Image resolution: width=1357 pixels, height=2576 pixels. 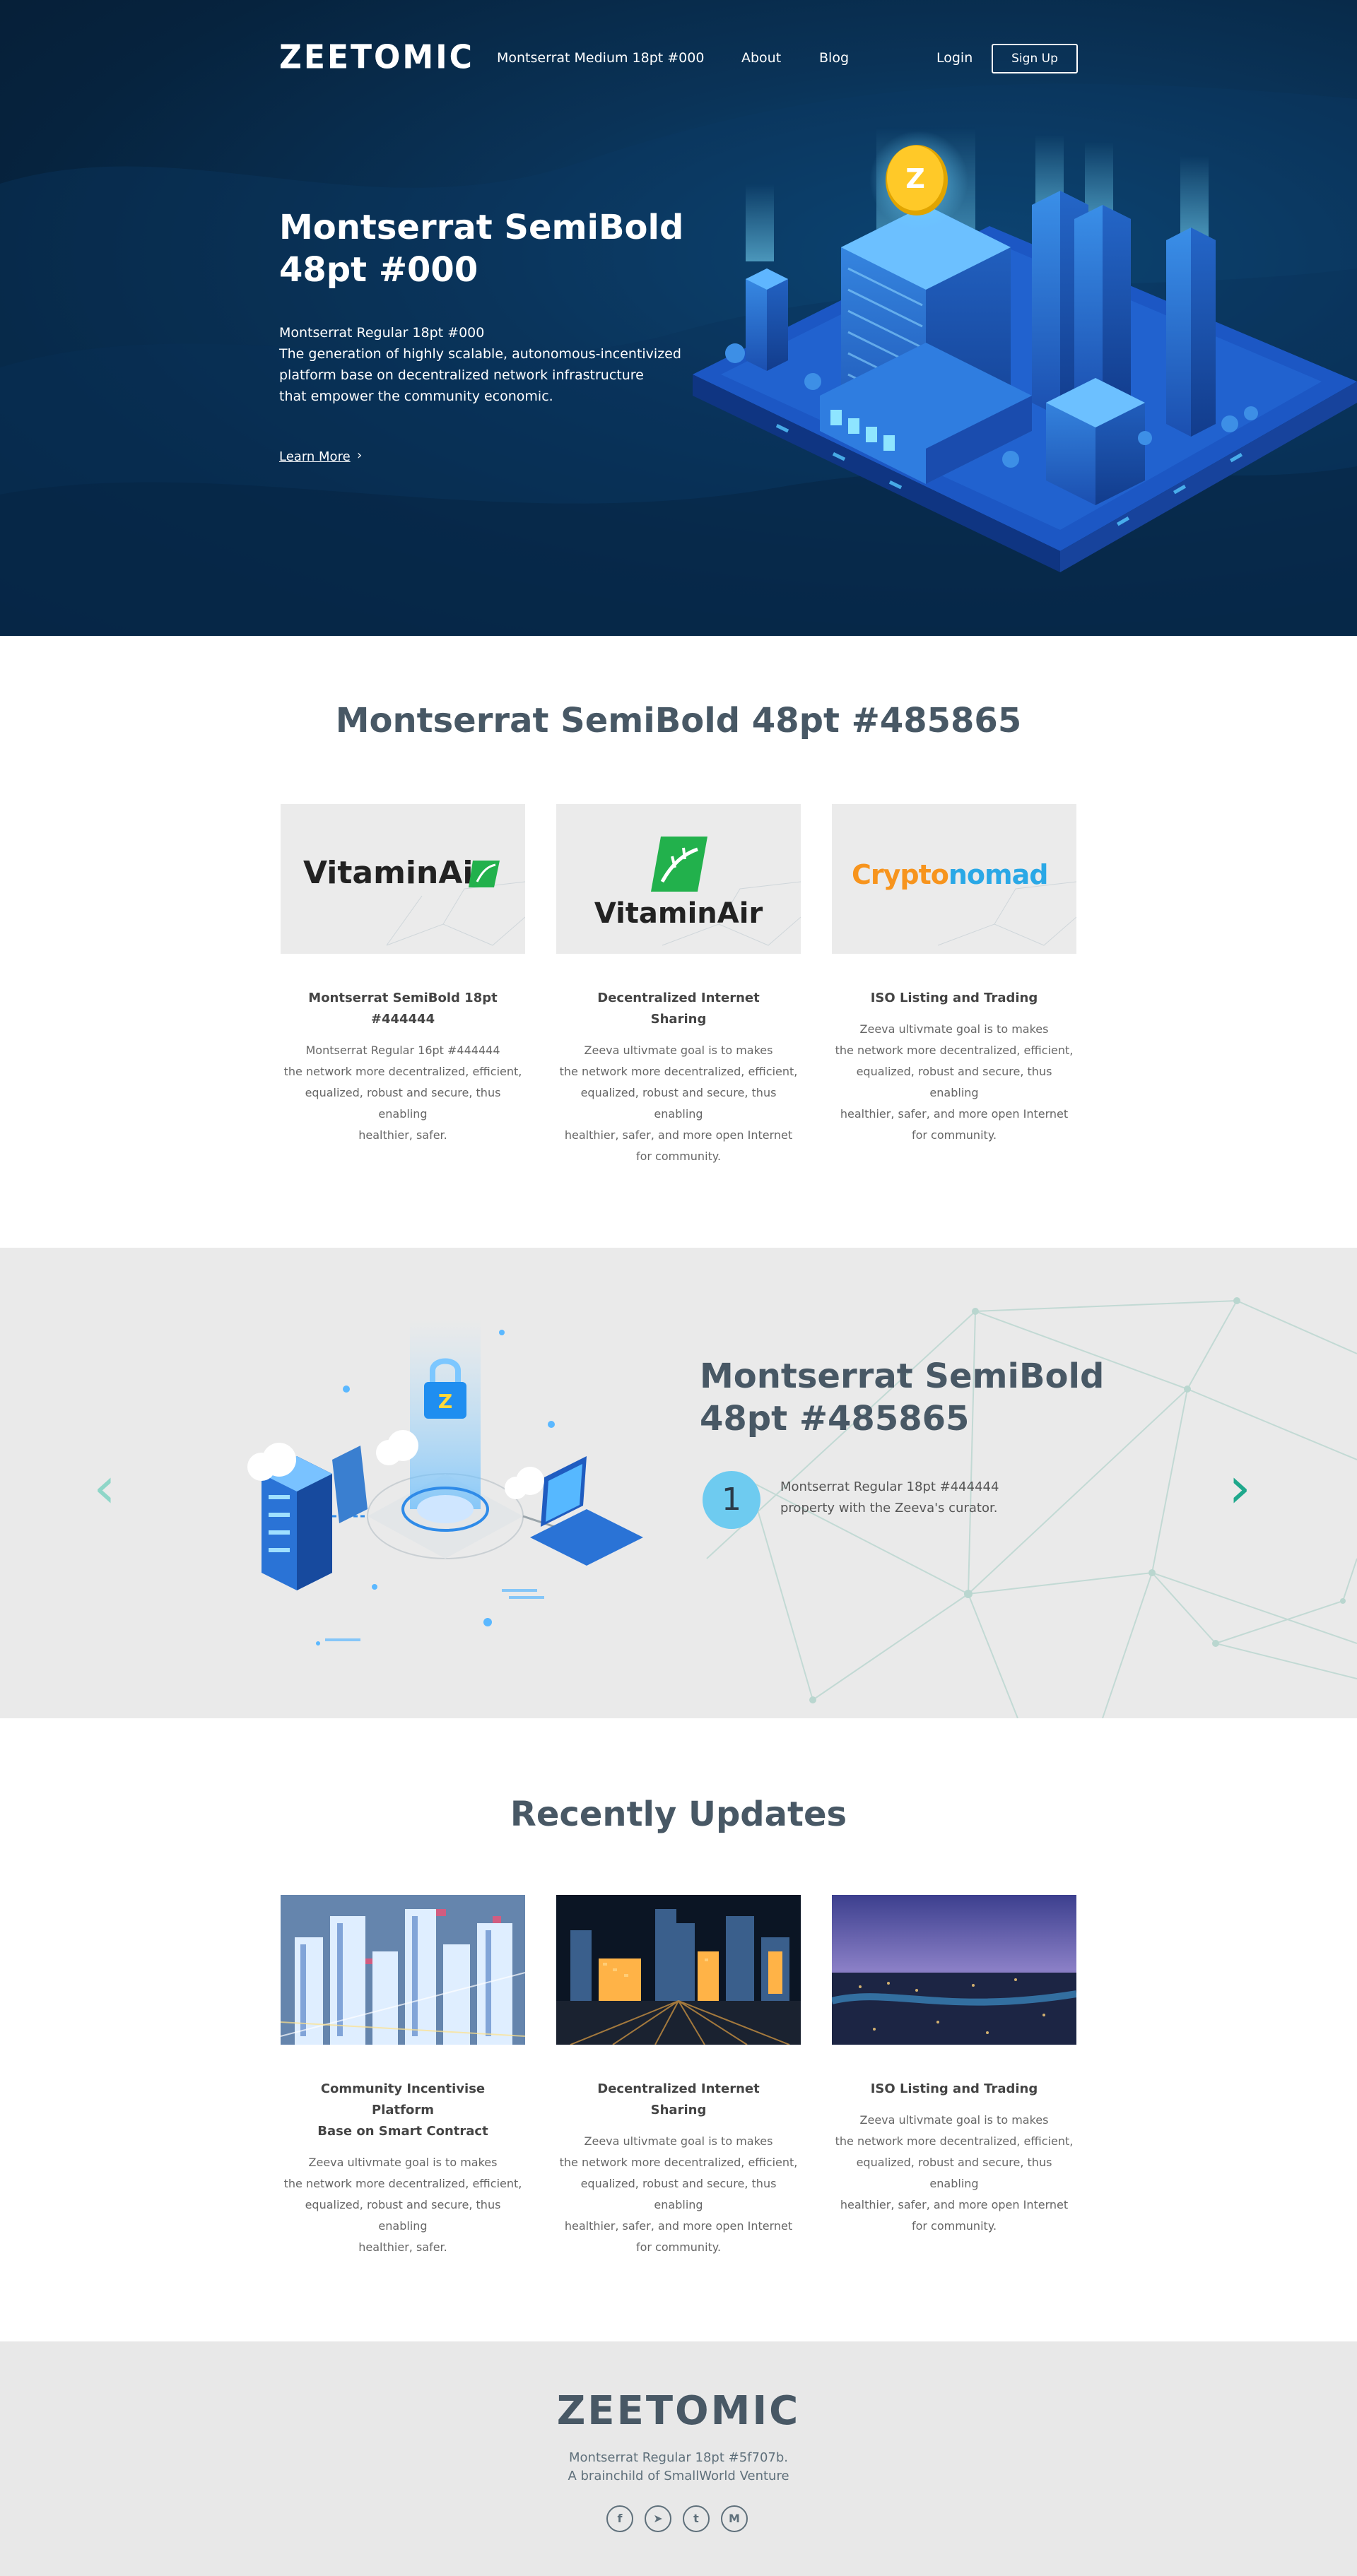 I want to click on carousel-prev-arrow: ‹, so click(x=104, y=1488).